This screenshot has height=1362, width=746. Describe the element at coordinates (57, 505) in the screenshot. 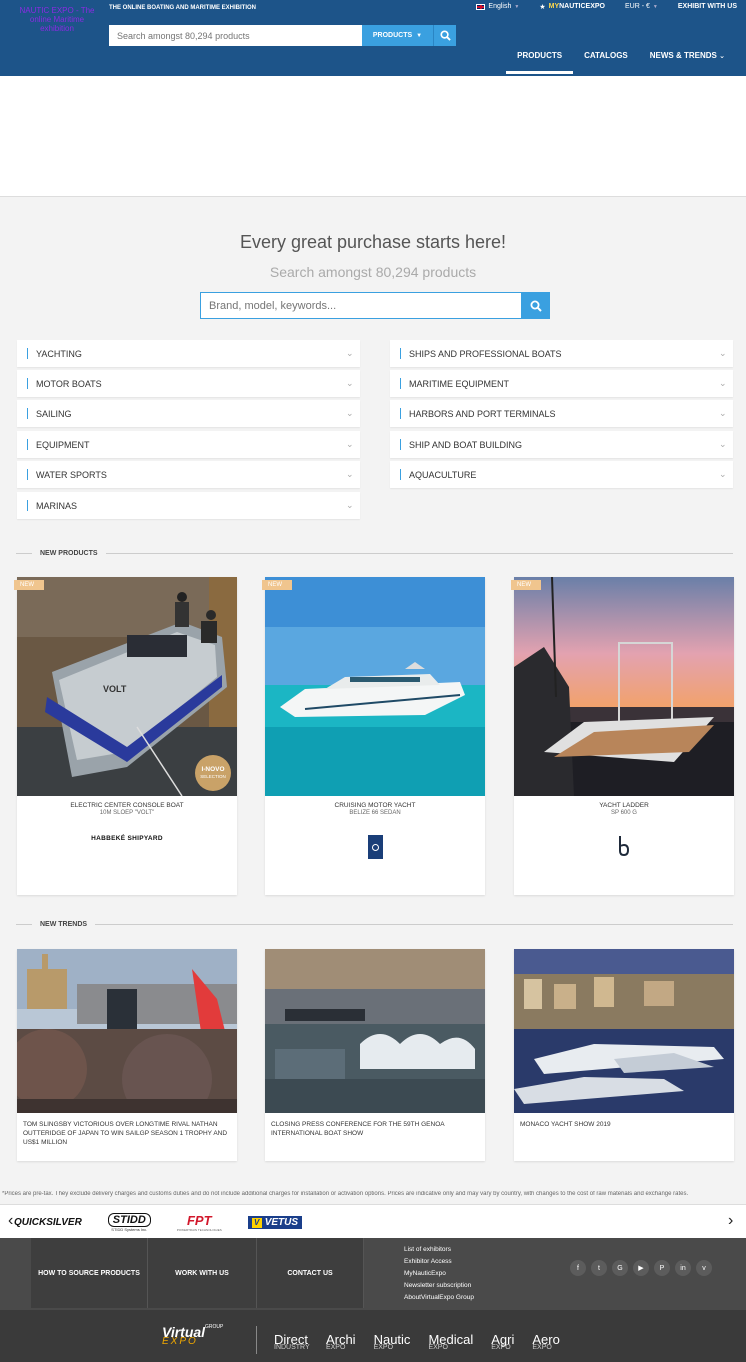

I see `category-label: MARINAS` at that location.